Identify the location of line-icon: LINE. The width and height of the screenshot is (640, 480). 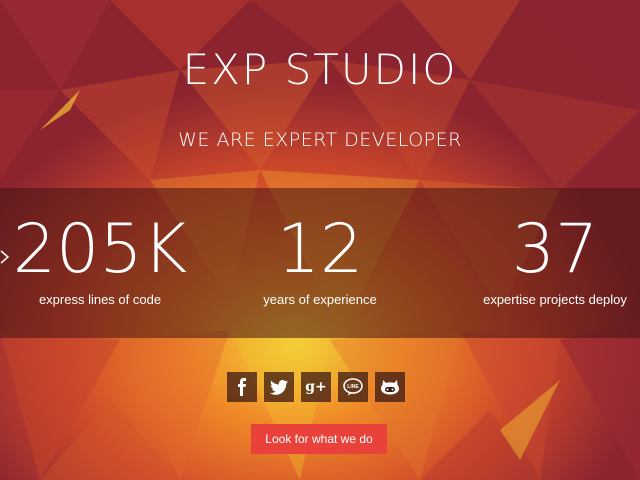
(353, 387).